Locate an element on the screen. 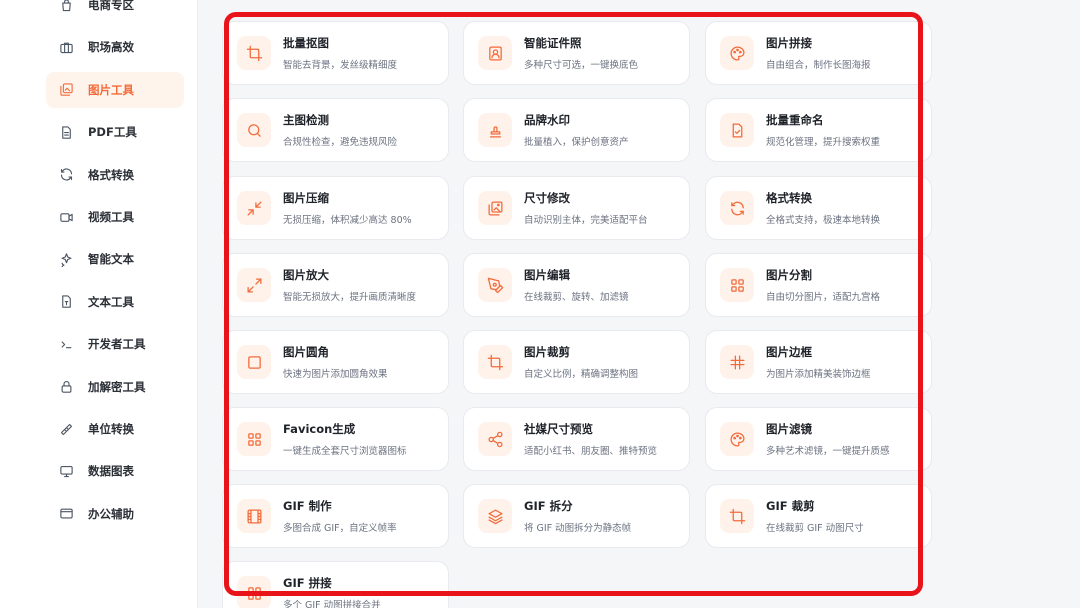 This screenshot has width=1080, height=608. tool-card-text: 图片放大 智能无损放大，提升画质清晰度 is located at coordinates (349, 285).